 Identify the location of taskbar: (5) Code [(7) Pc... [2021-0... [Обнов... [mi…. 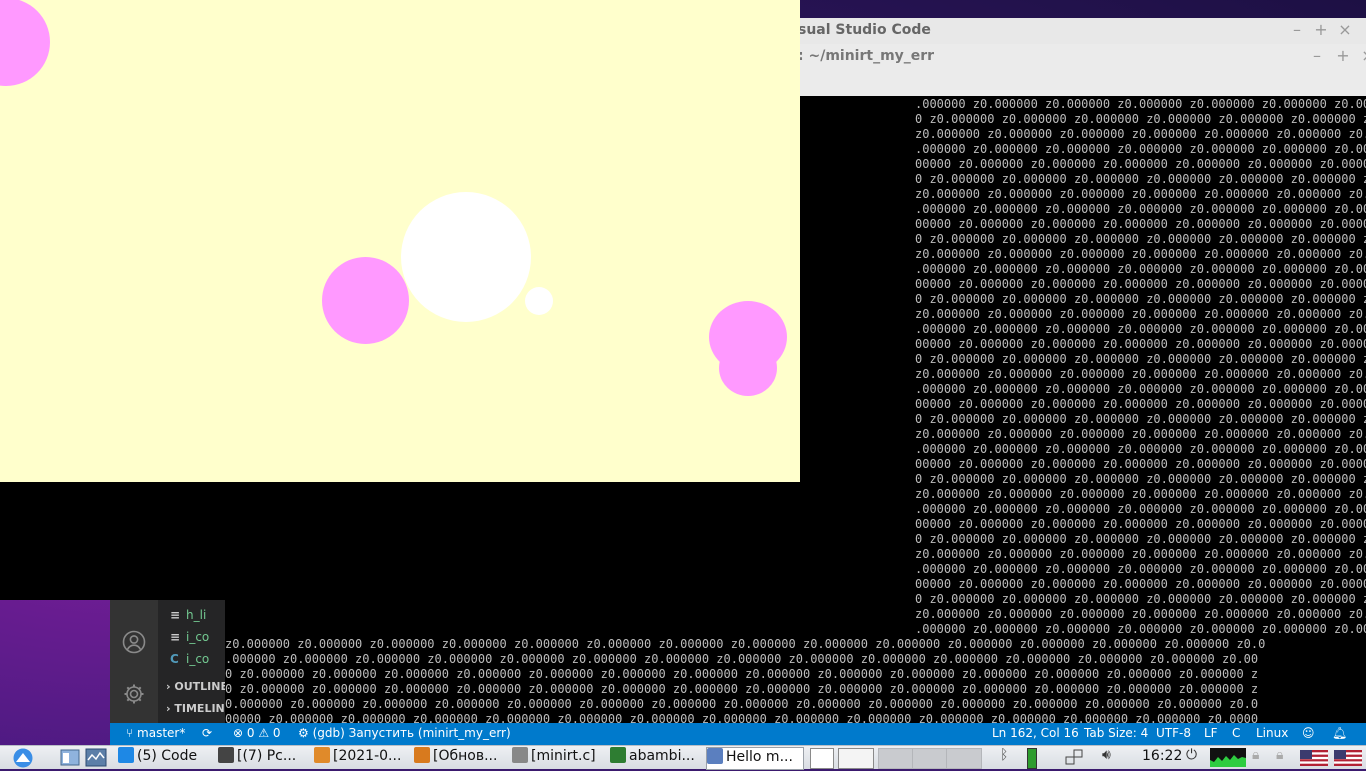
(683, 757).